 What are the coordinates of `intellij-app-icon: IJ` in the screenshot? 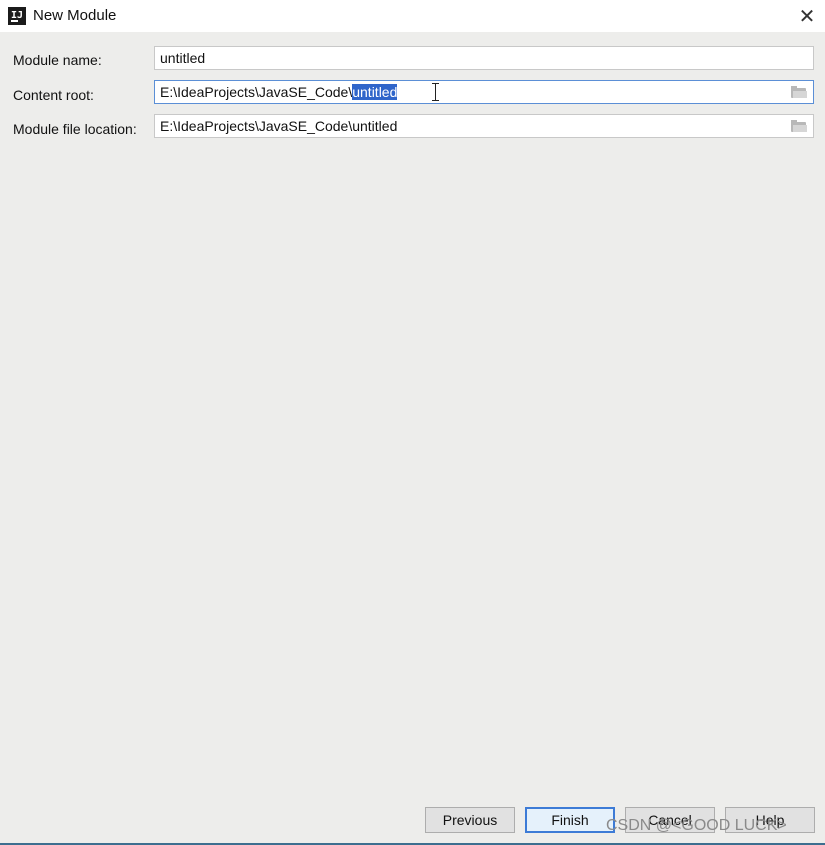 It's located at (17, 16).